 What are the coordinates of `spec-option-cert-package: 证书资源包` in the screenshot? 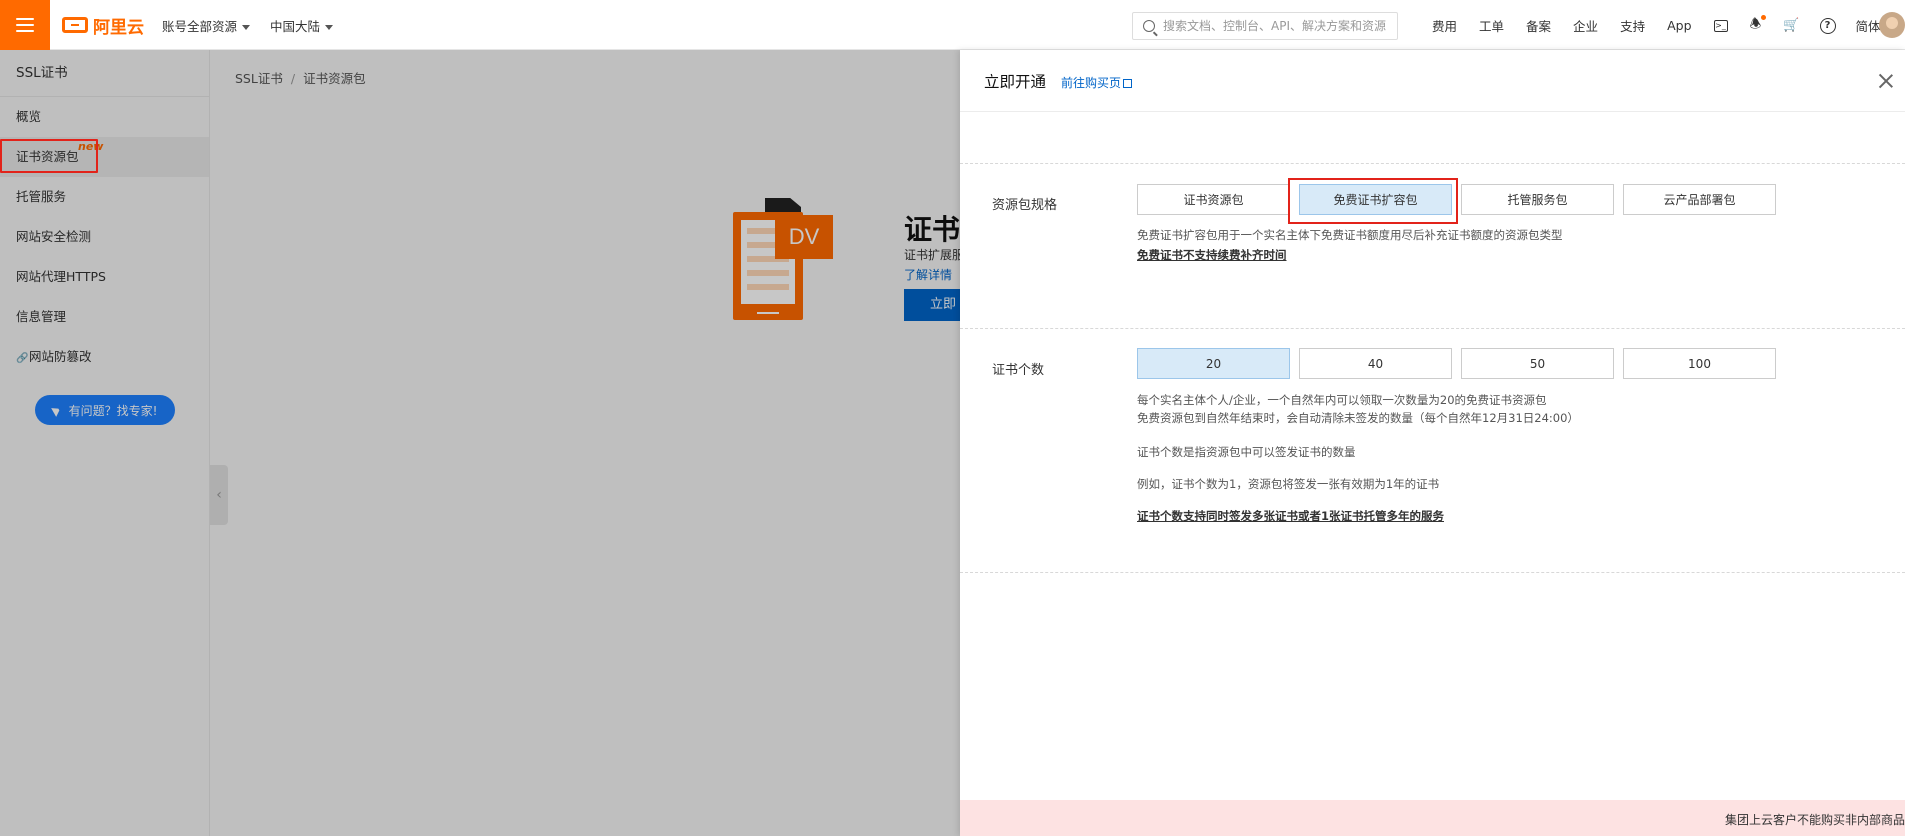 It's located at (1213, 199).